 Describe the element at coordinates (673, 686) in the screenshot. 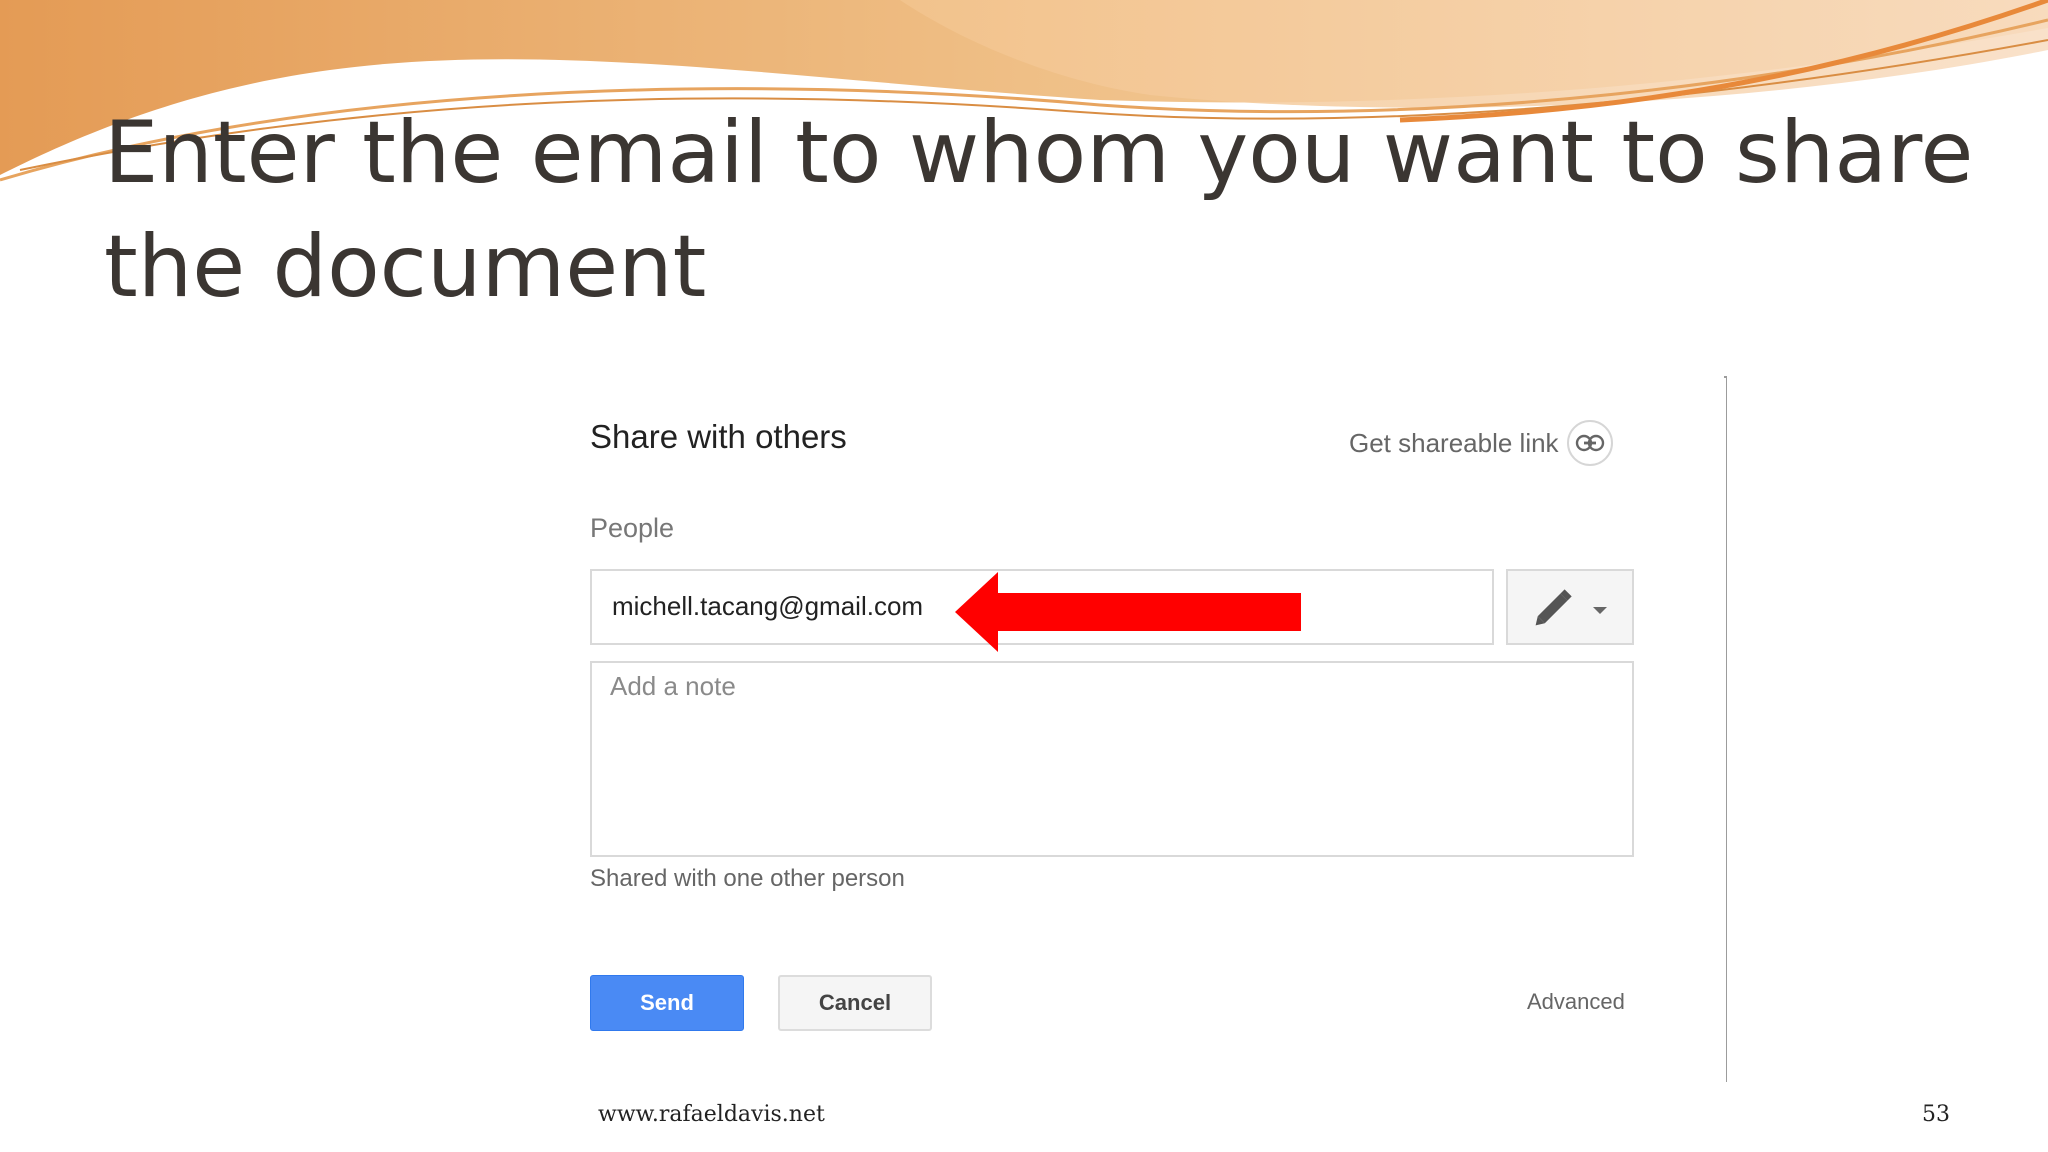

I see `note-placeholder: Add a note` at that location.